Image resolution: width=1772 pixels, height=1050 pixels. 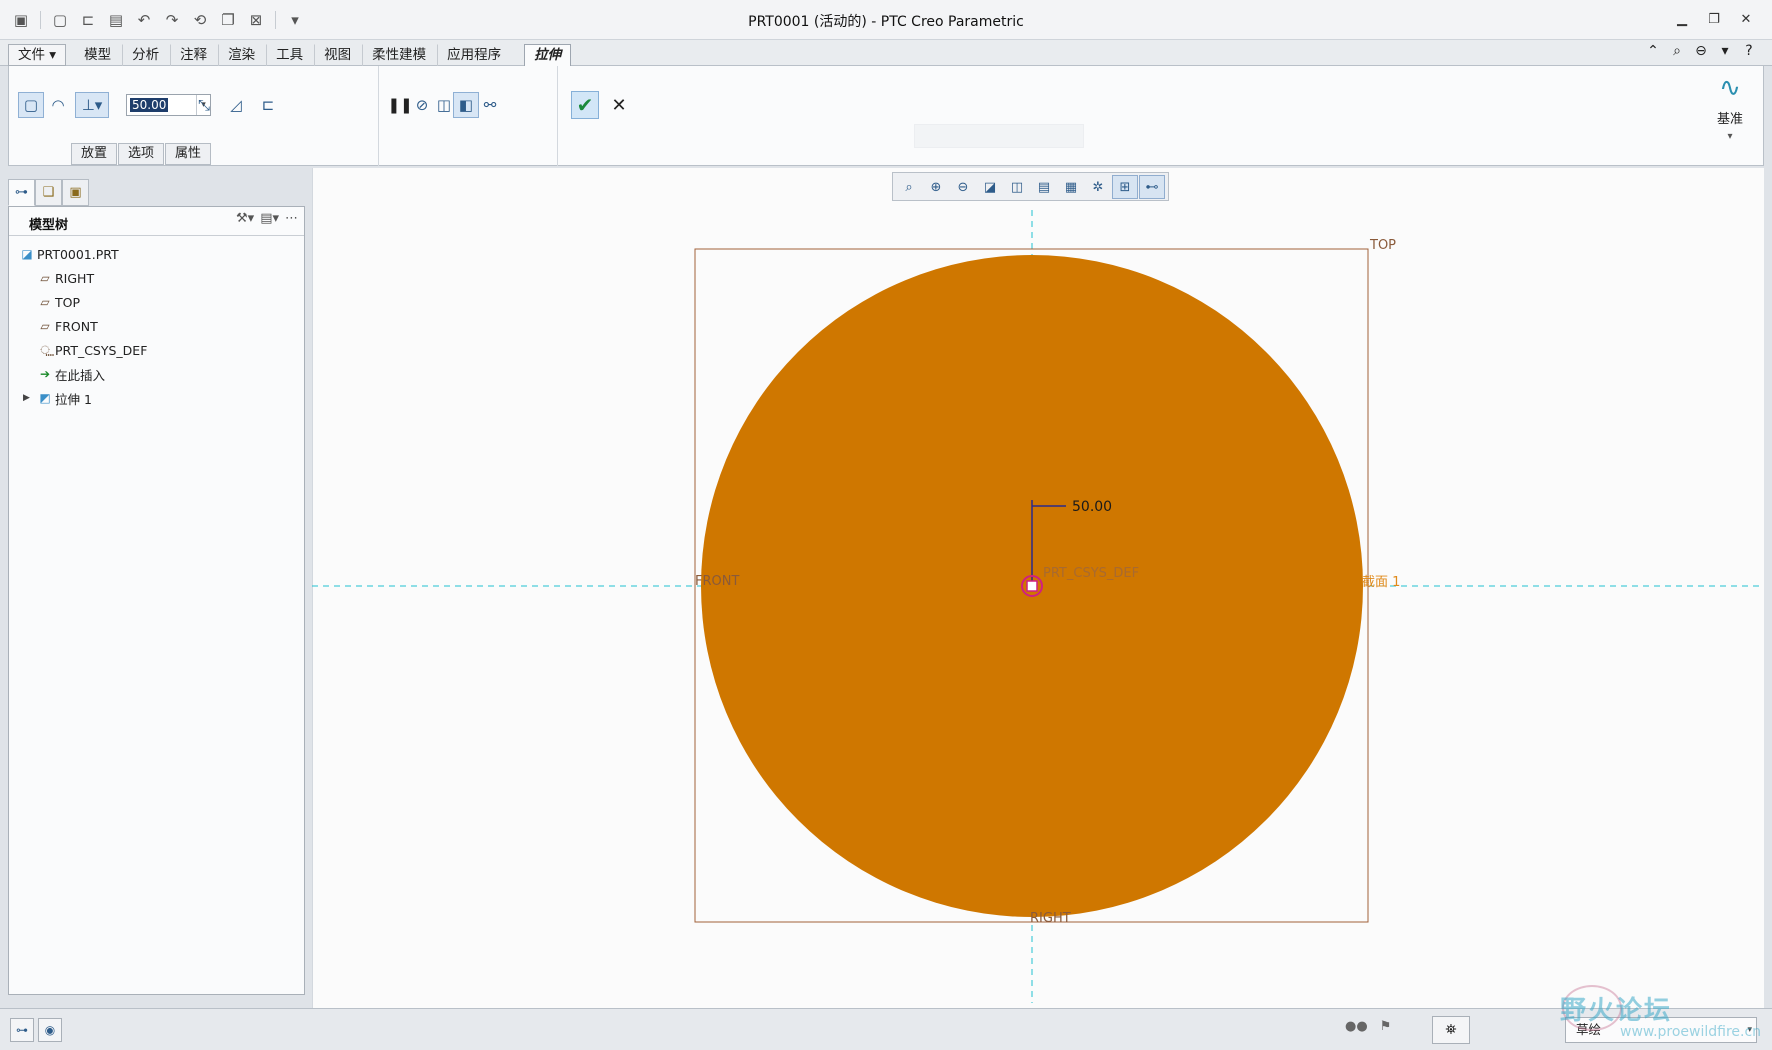 I want to click on status-indicators: ●● ⚑, so click(x=1368, y=1026).